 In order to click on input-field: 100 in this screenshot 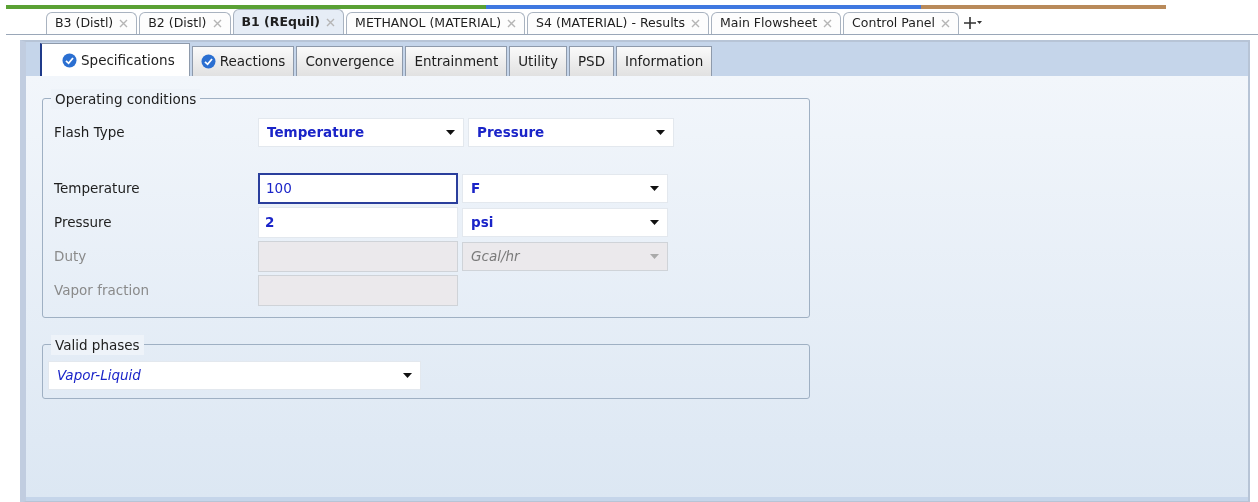, I will do `click(358, 188)`.